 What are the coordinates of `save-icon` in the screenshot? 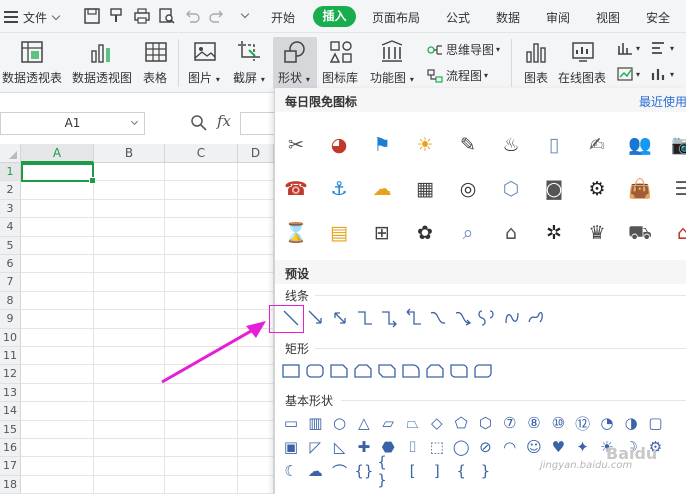 It's located at (92, 16).